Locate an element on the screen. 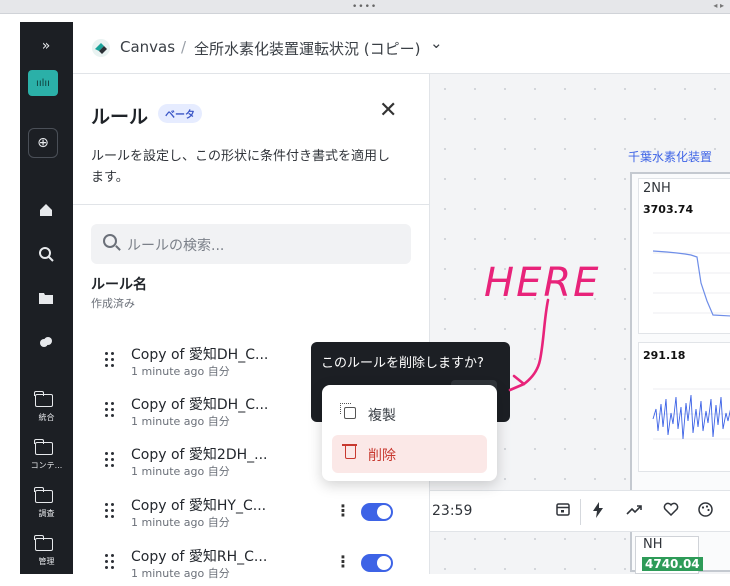 This screenshot has width=730, height=586. folder-filled-icon is located at coordinates (46, 298).